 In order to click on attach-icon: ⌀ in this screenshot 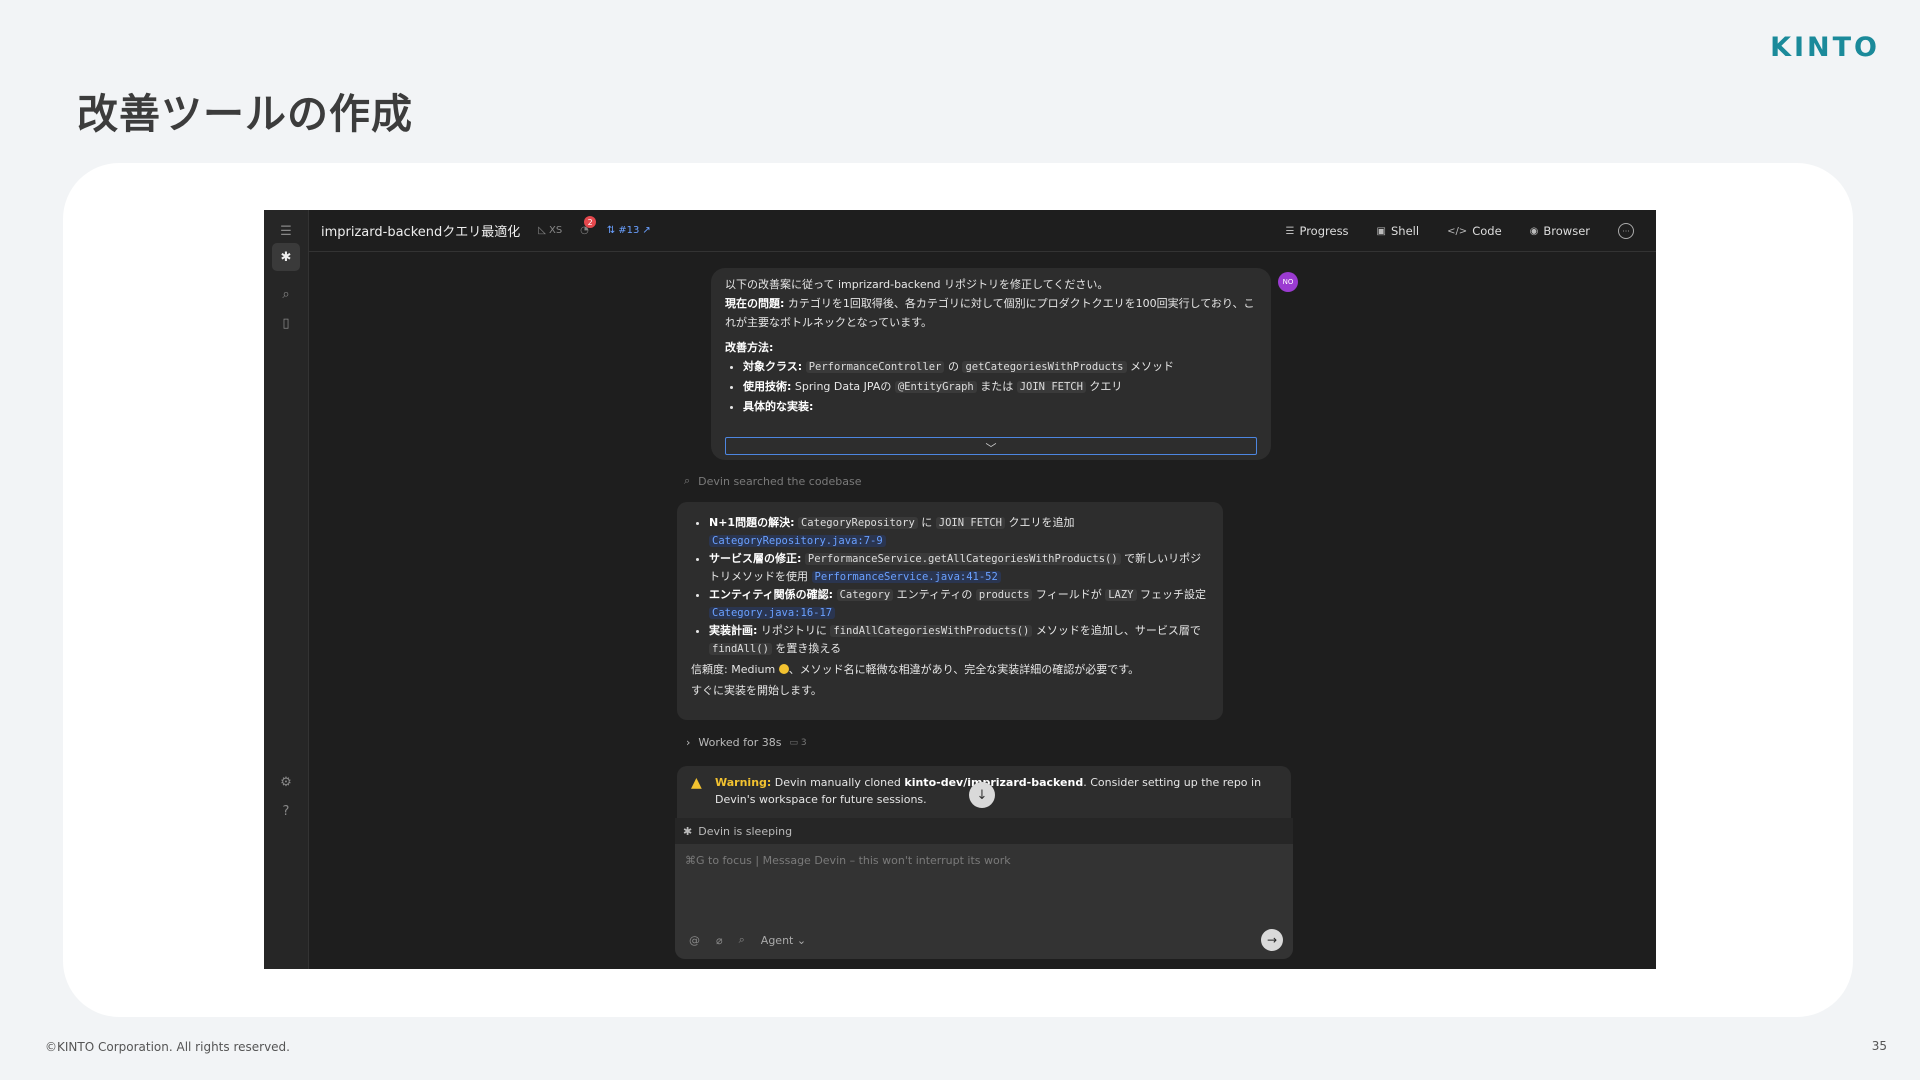, I will do `click(719, 940)`.